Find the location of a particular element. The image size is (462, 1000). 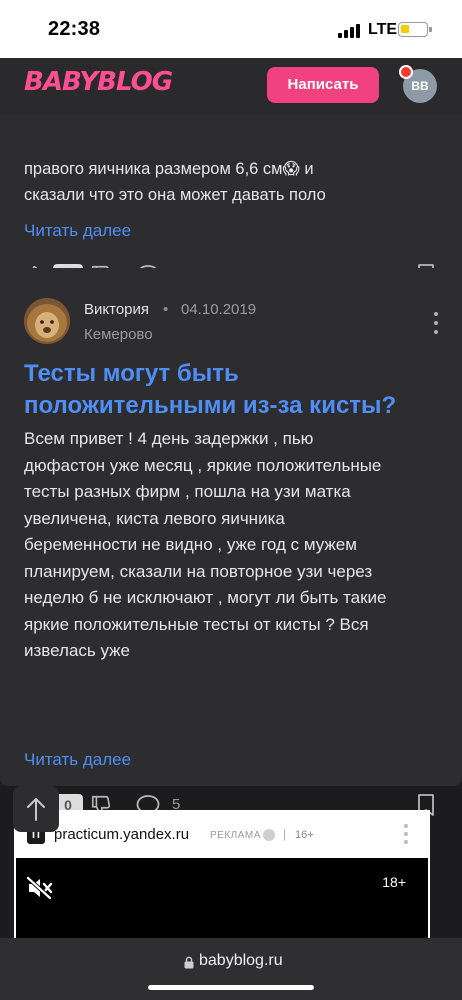

signal-icon is located at coordinates (350, 31).